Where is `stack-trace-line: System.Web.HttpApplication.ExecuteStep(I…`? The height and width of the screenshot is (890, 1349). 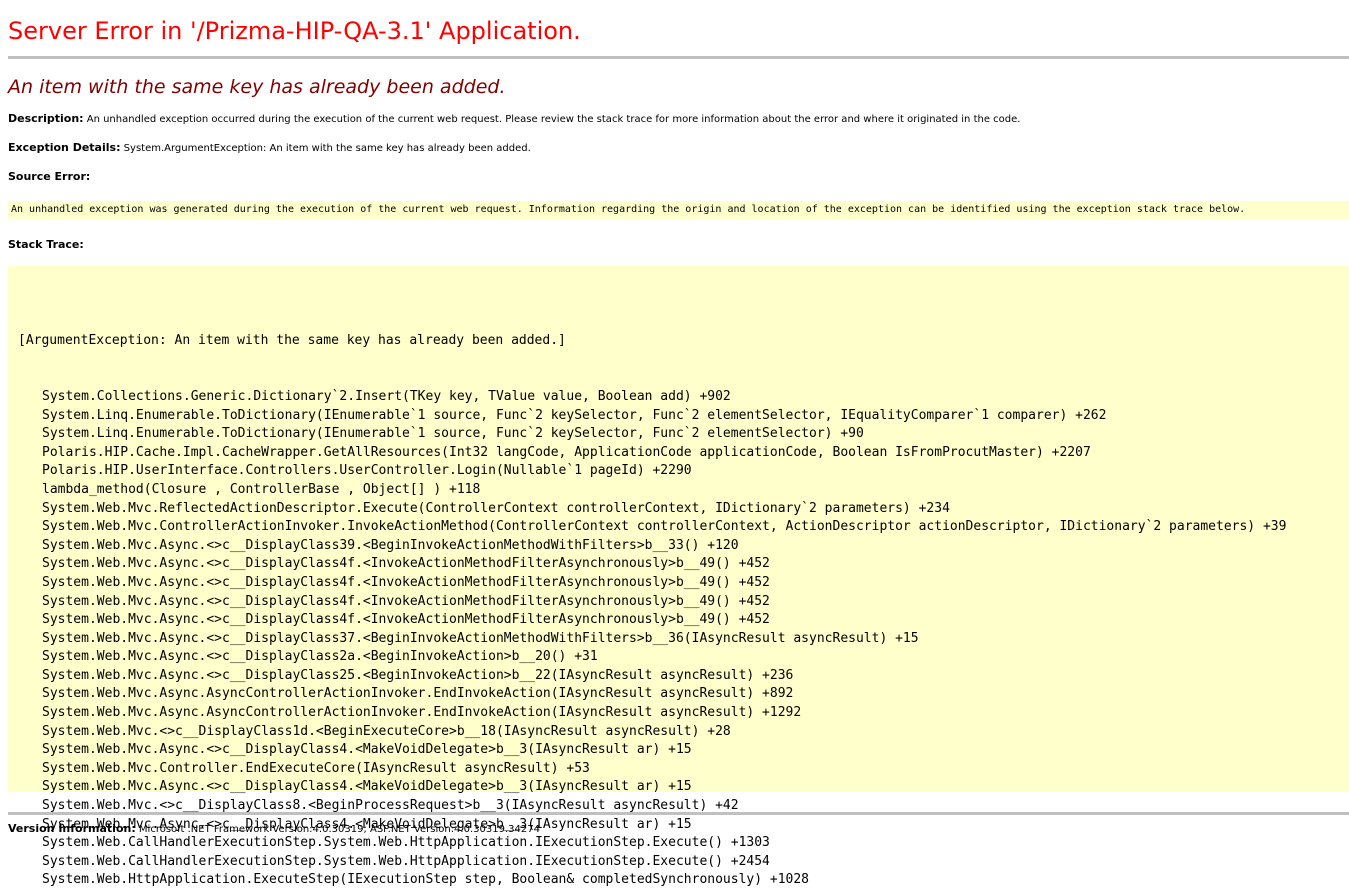 stack-trace-line: System.Web.HttpApplication.ExecuteStep(I… is located at coordinates (426, 880).